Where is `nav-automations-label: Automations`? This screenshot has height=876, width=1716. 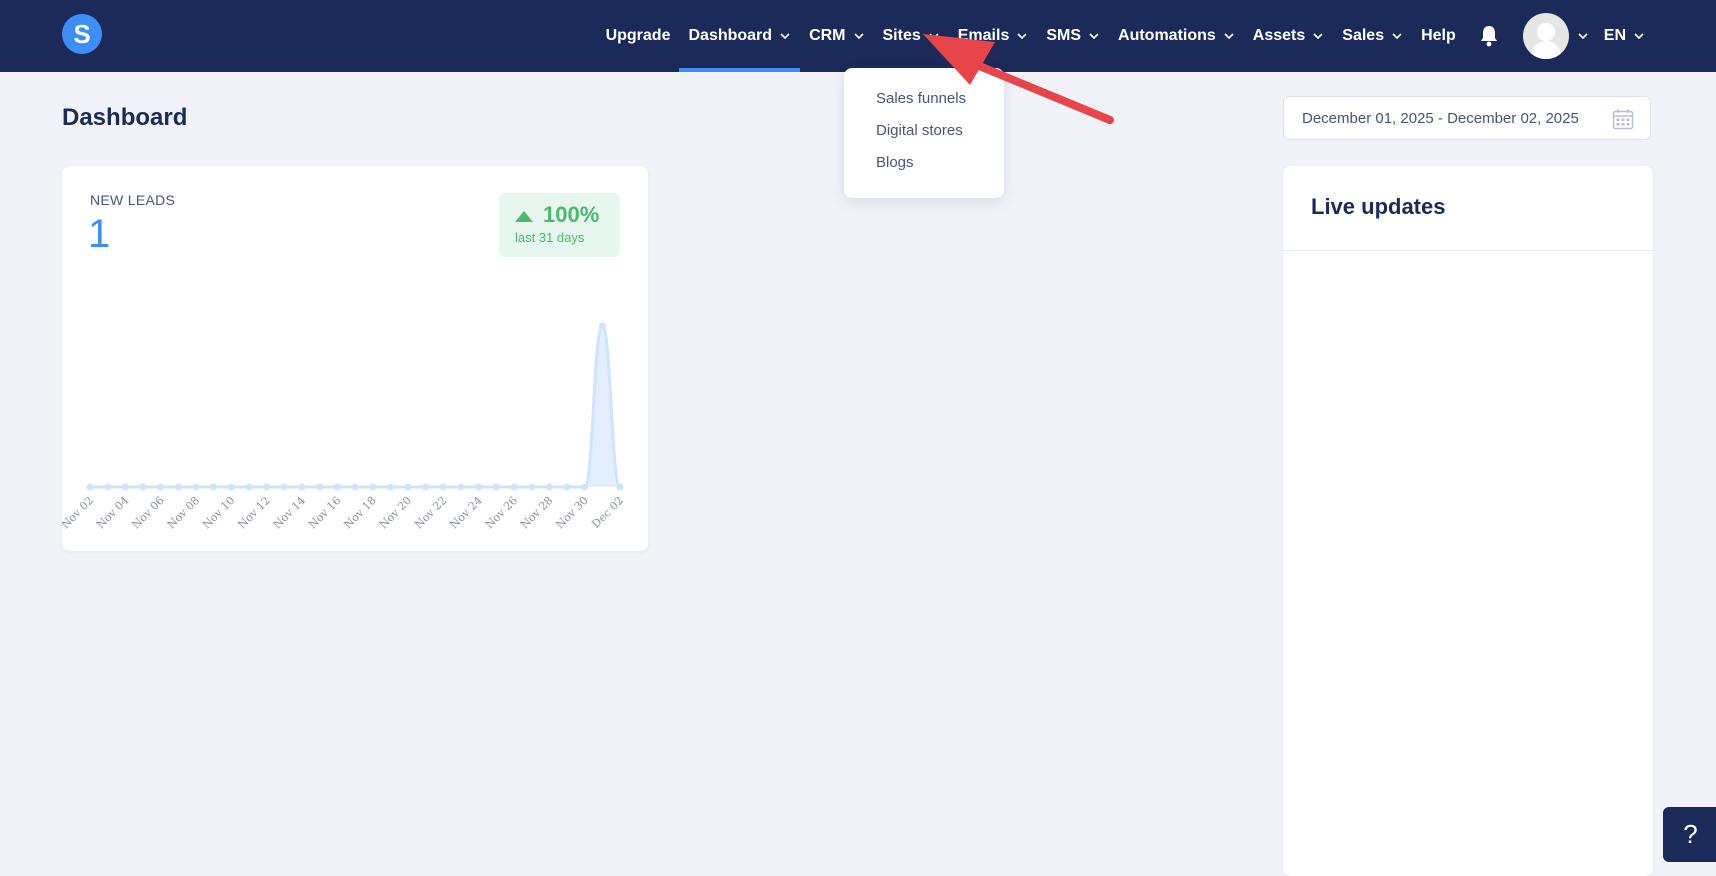
nav-automations-label: Automations is located at coordinates (1167, 35).